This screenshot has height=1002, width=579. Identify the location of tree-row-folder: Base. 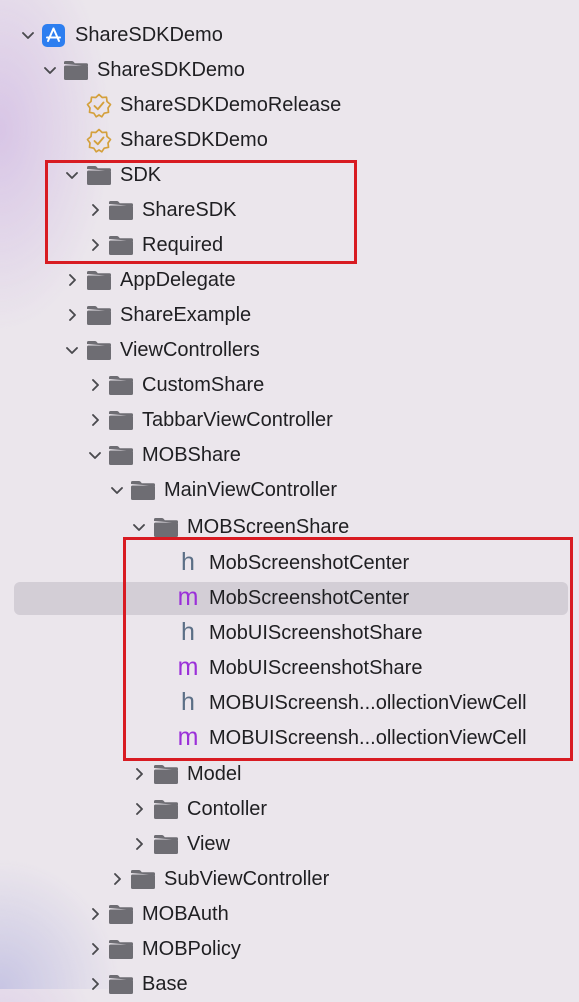
(289, 984).